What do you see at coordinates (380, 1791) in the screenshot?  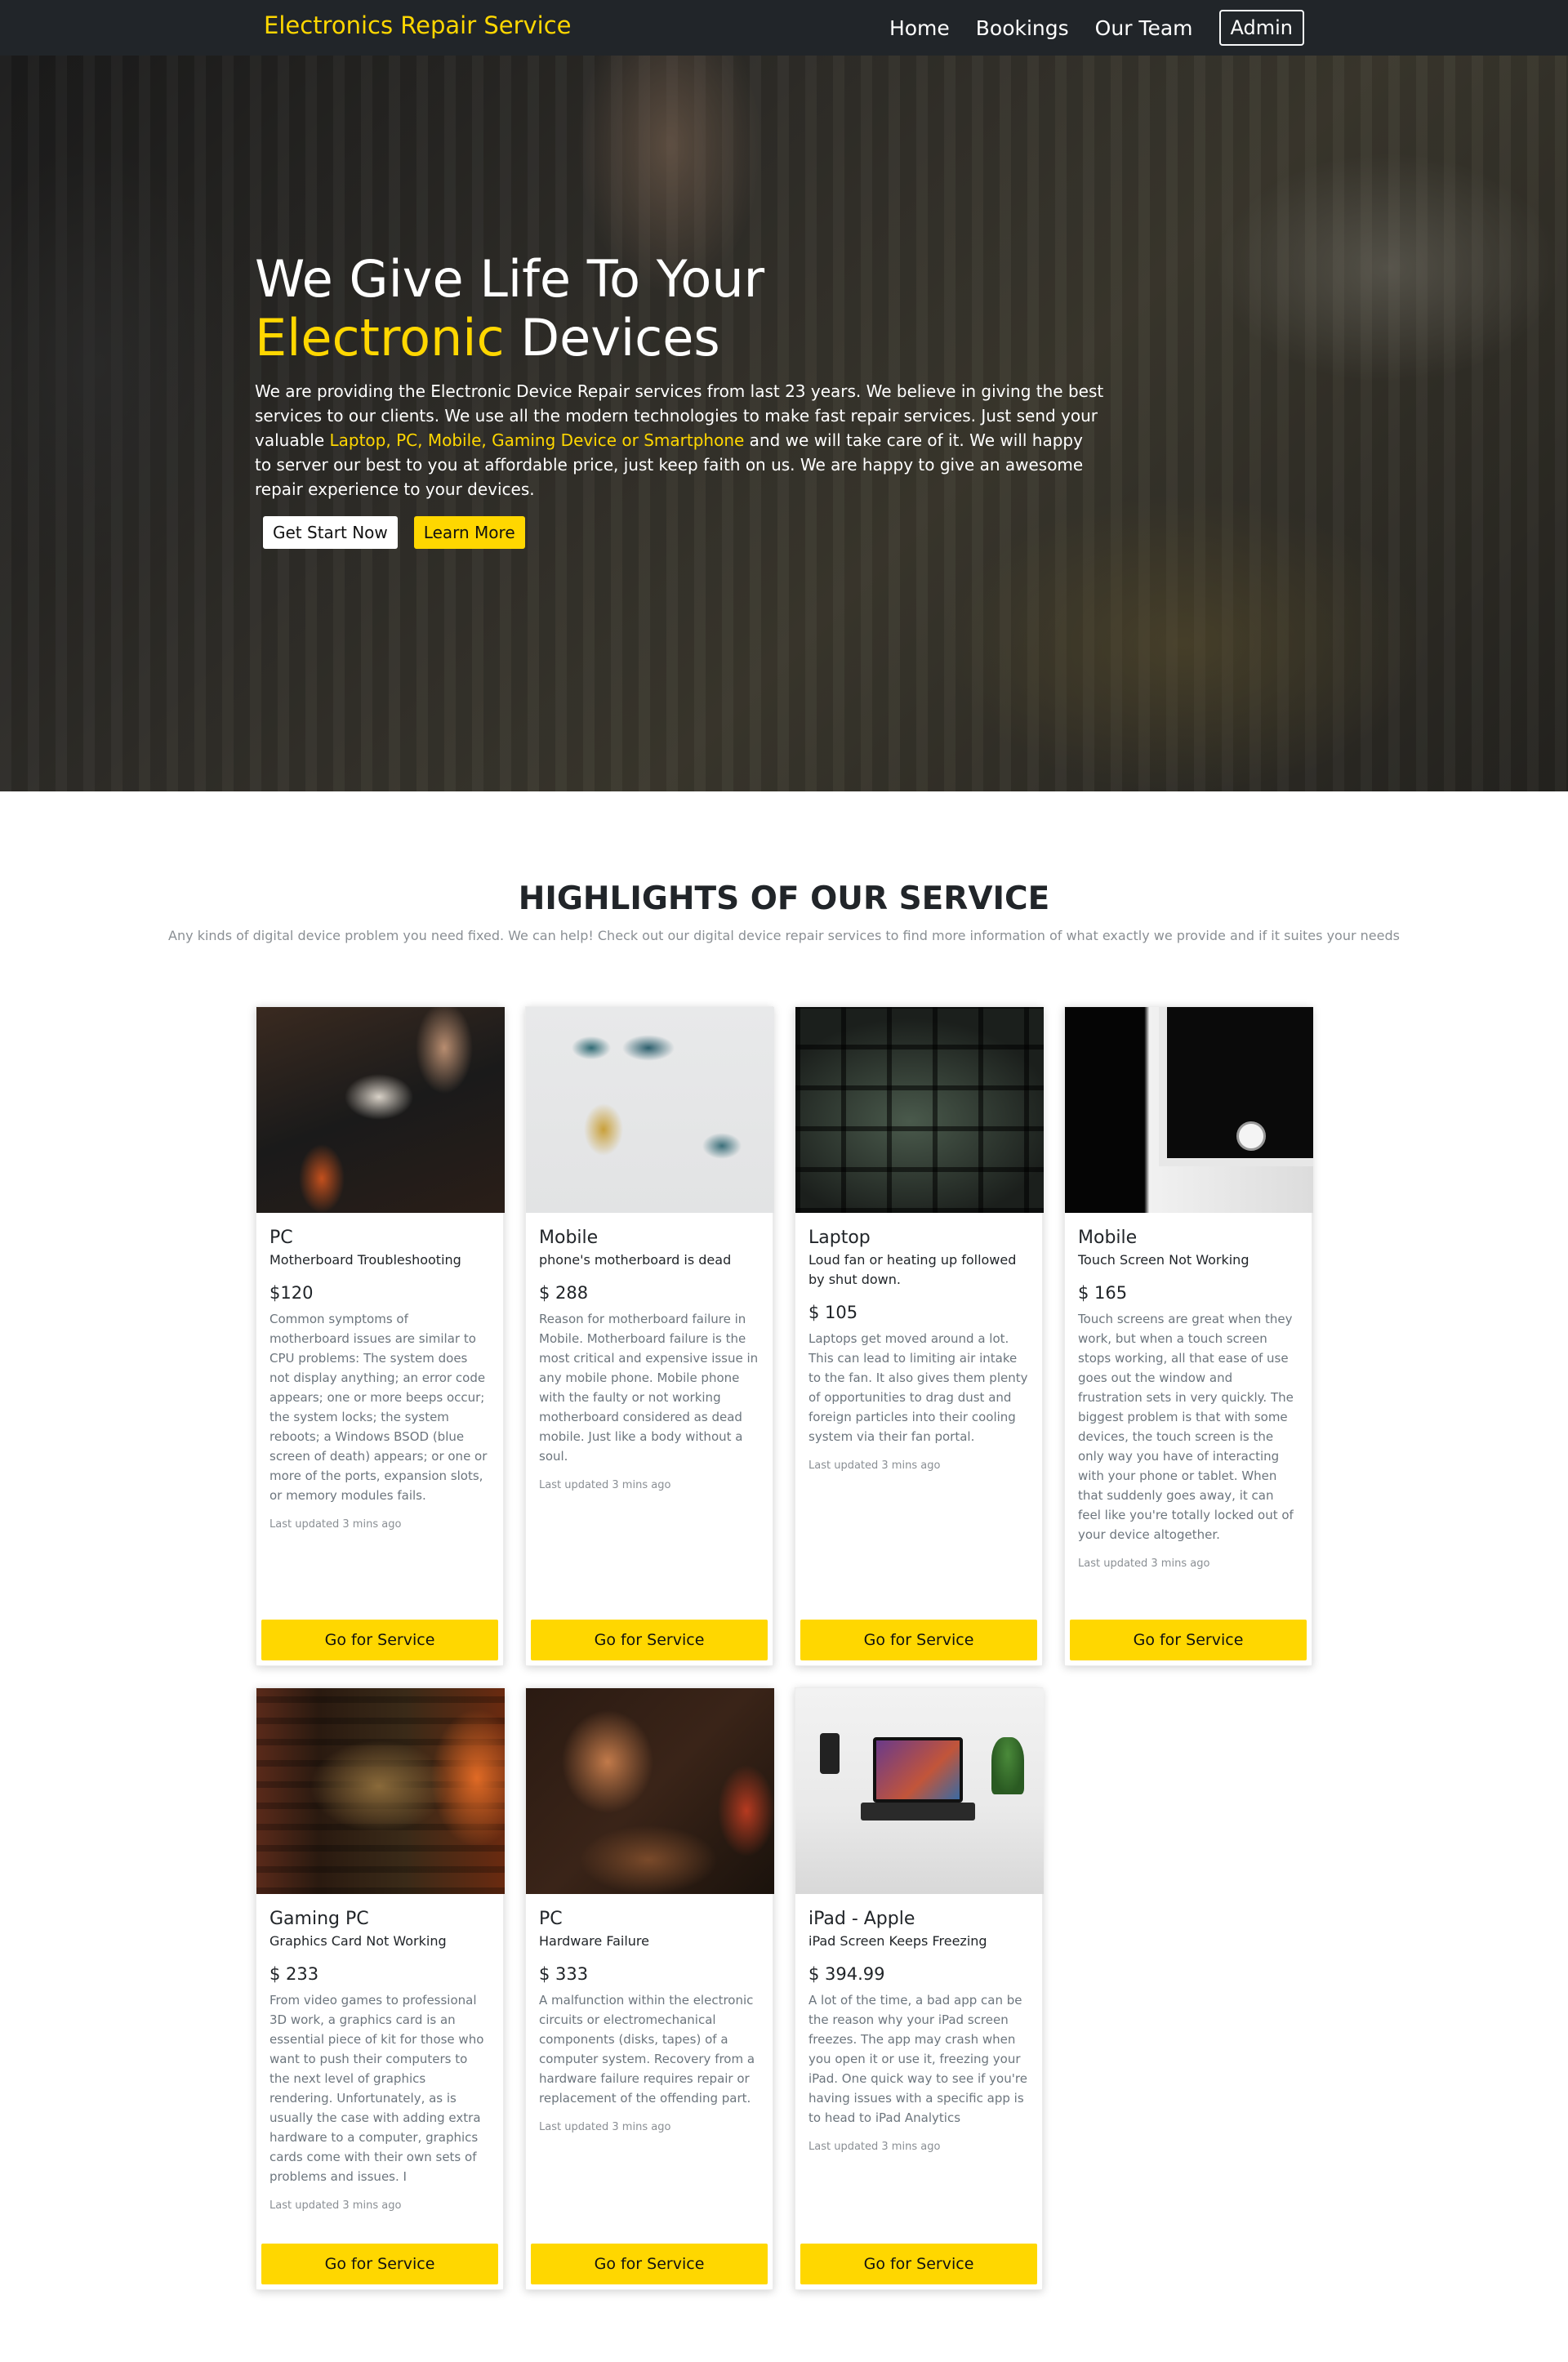 I see `card-image-gaming-pc` at bounding box center [380, 1791].